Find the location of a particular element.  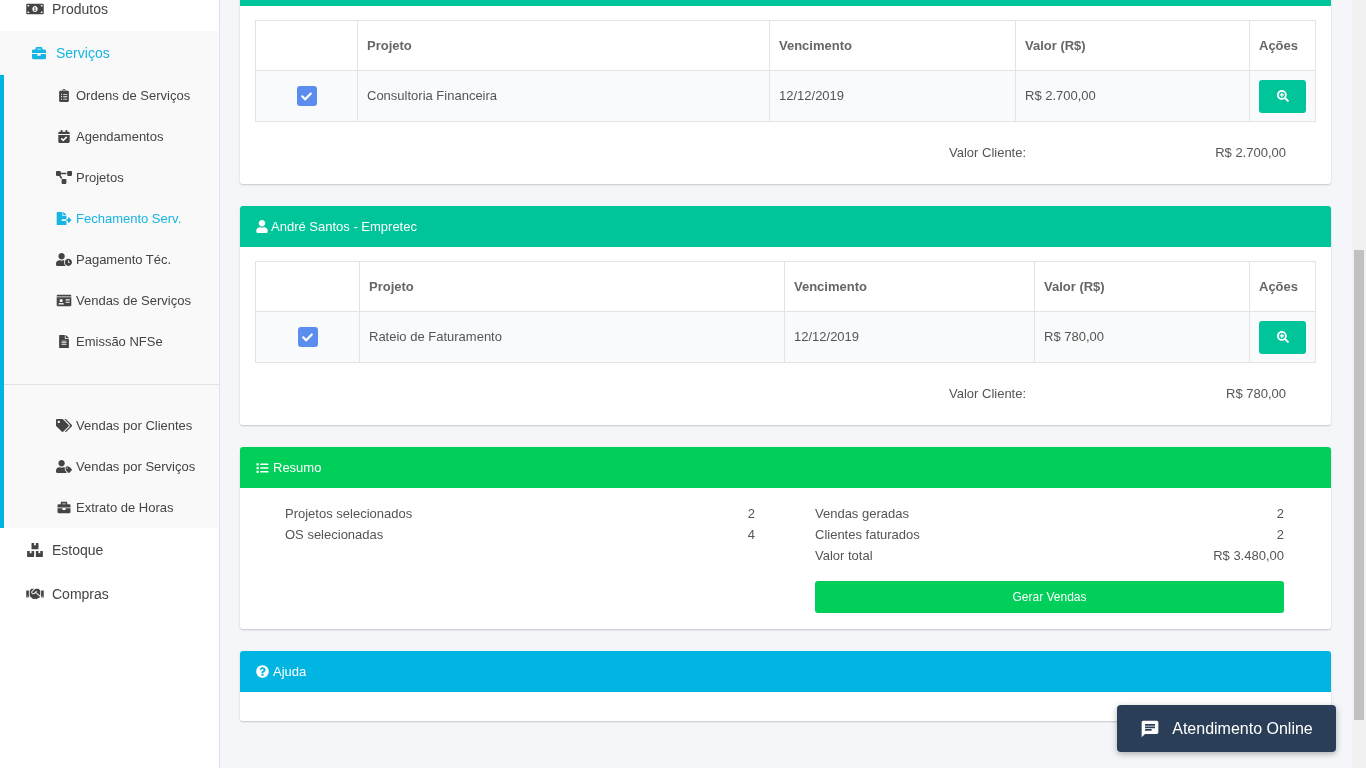

help-icon is located at coordinates (262, 671).